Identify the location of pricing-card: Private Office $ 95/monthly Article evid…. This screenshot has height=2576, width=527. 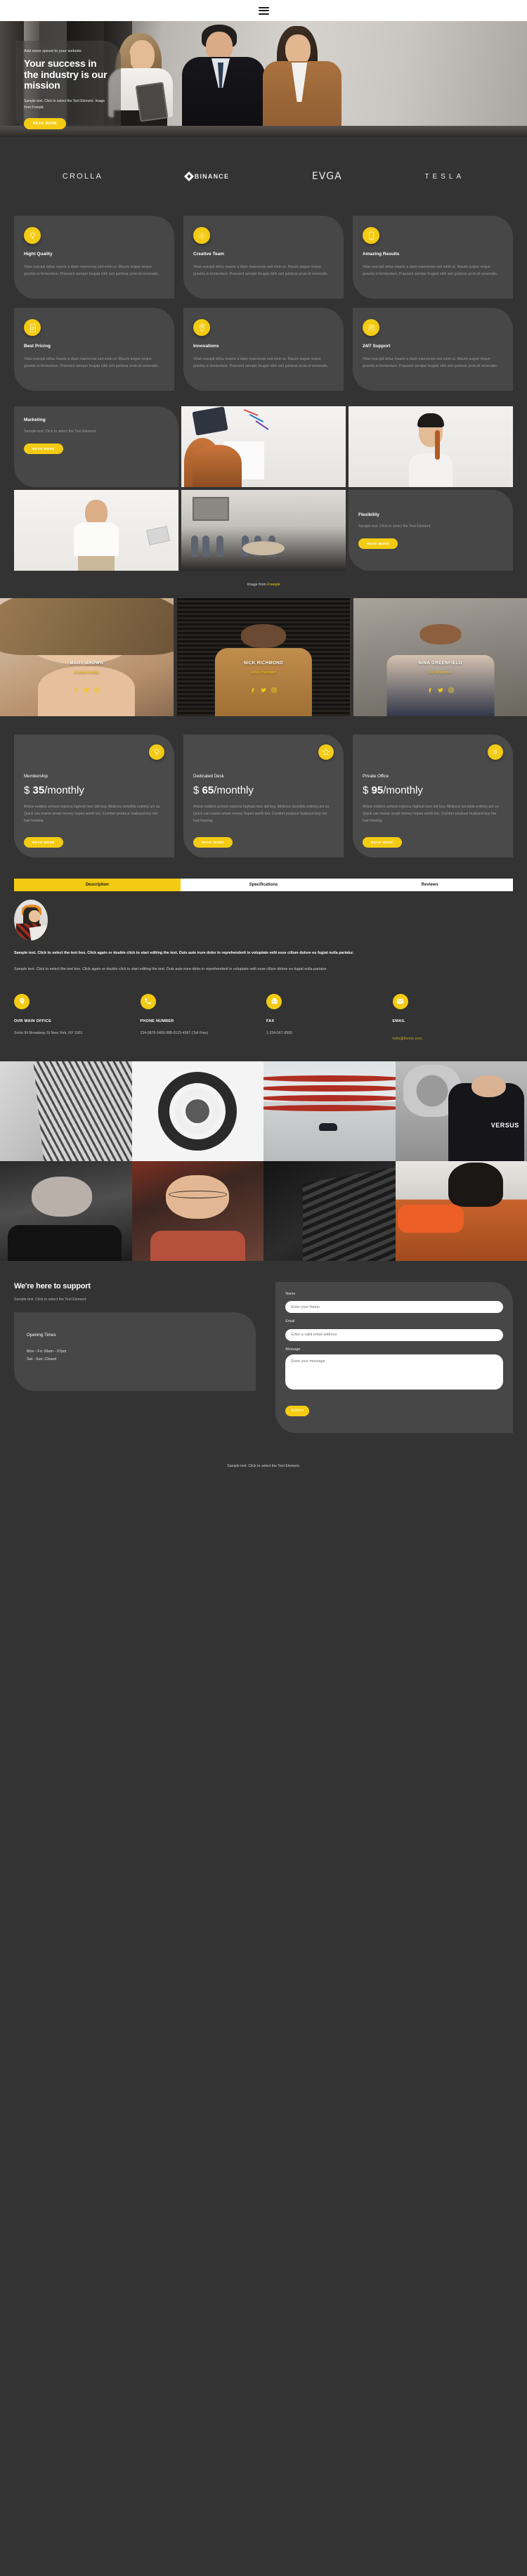
(433, 796).